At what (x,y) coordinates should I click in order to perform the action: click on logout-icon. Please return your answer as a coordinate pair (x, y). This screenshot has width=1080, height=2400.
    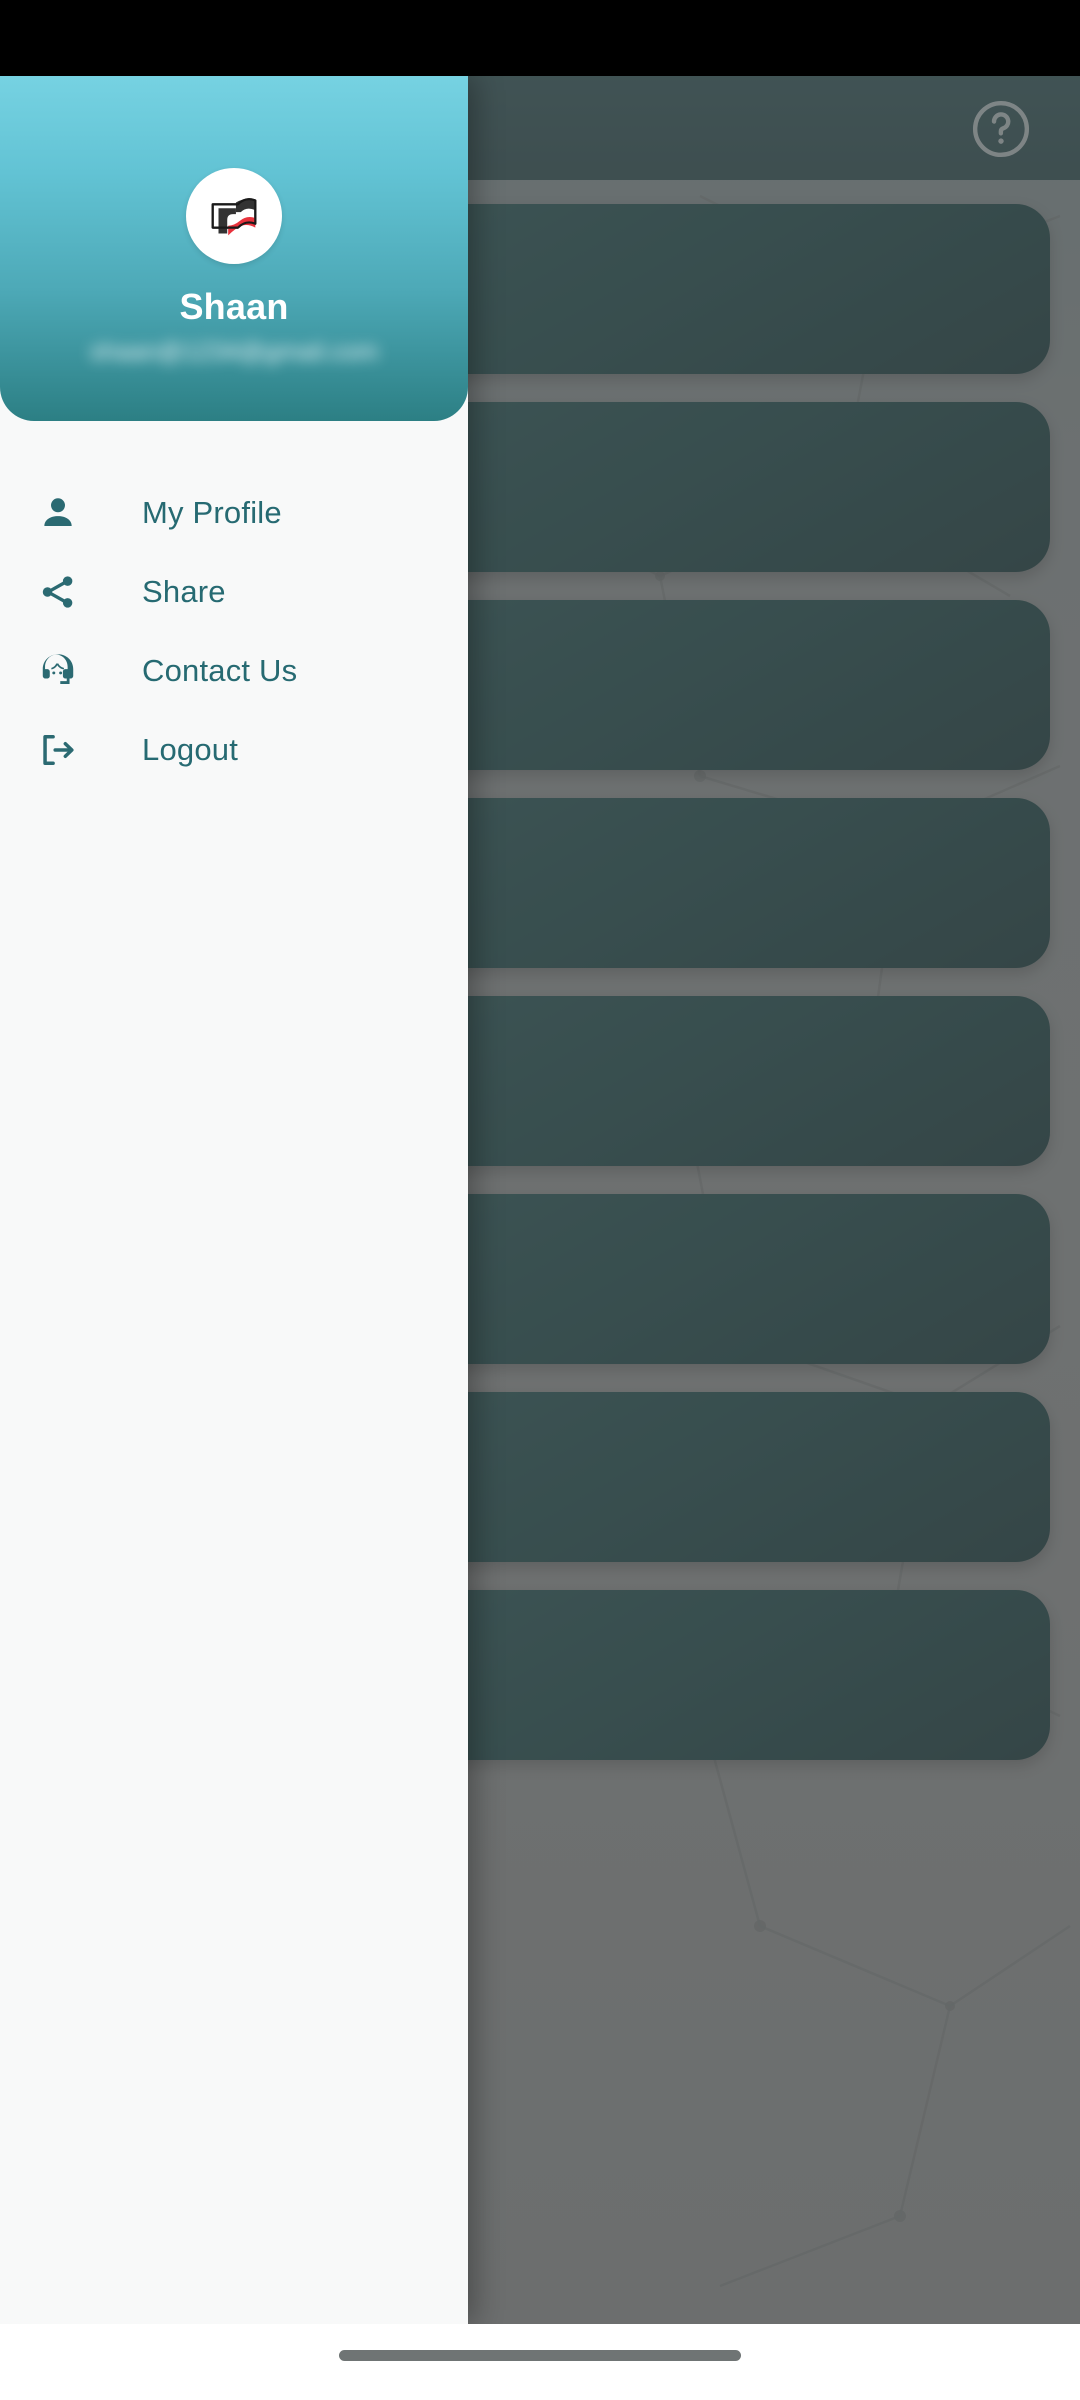
    Looking at the image, I should click on (58, 750).